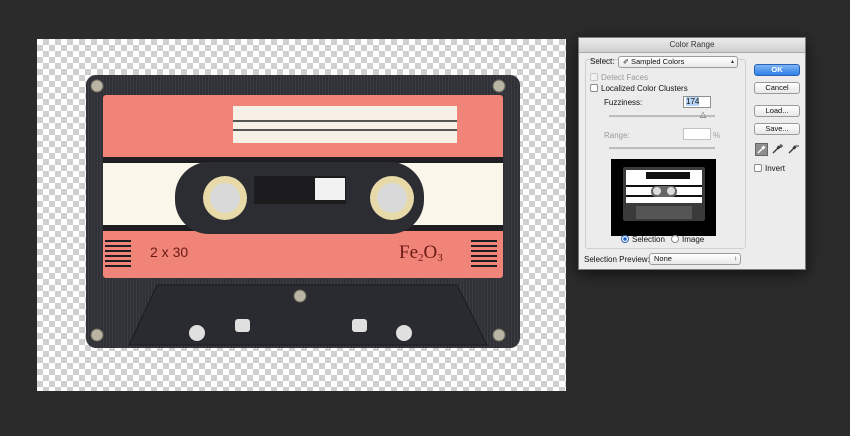  Describe the element at coordinates (703, 114) in the screenshot. I see `fuzziness-slider-thumb: △` at that location.